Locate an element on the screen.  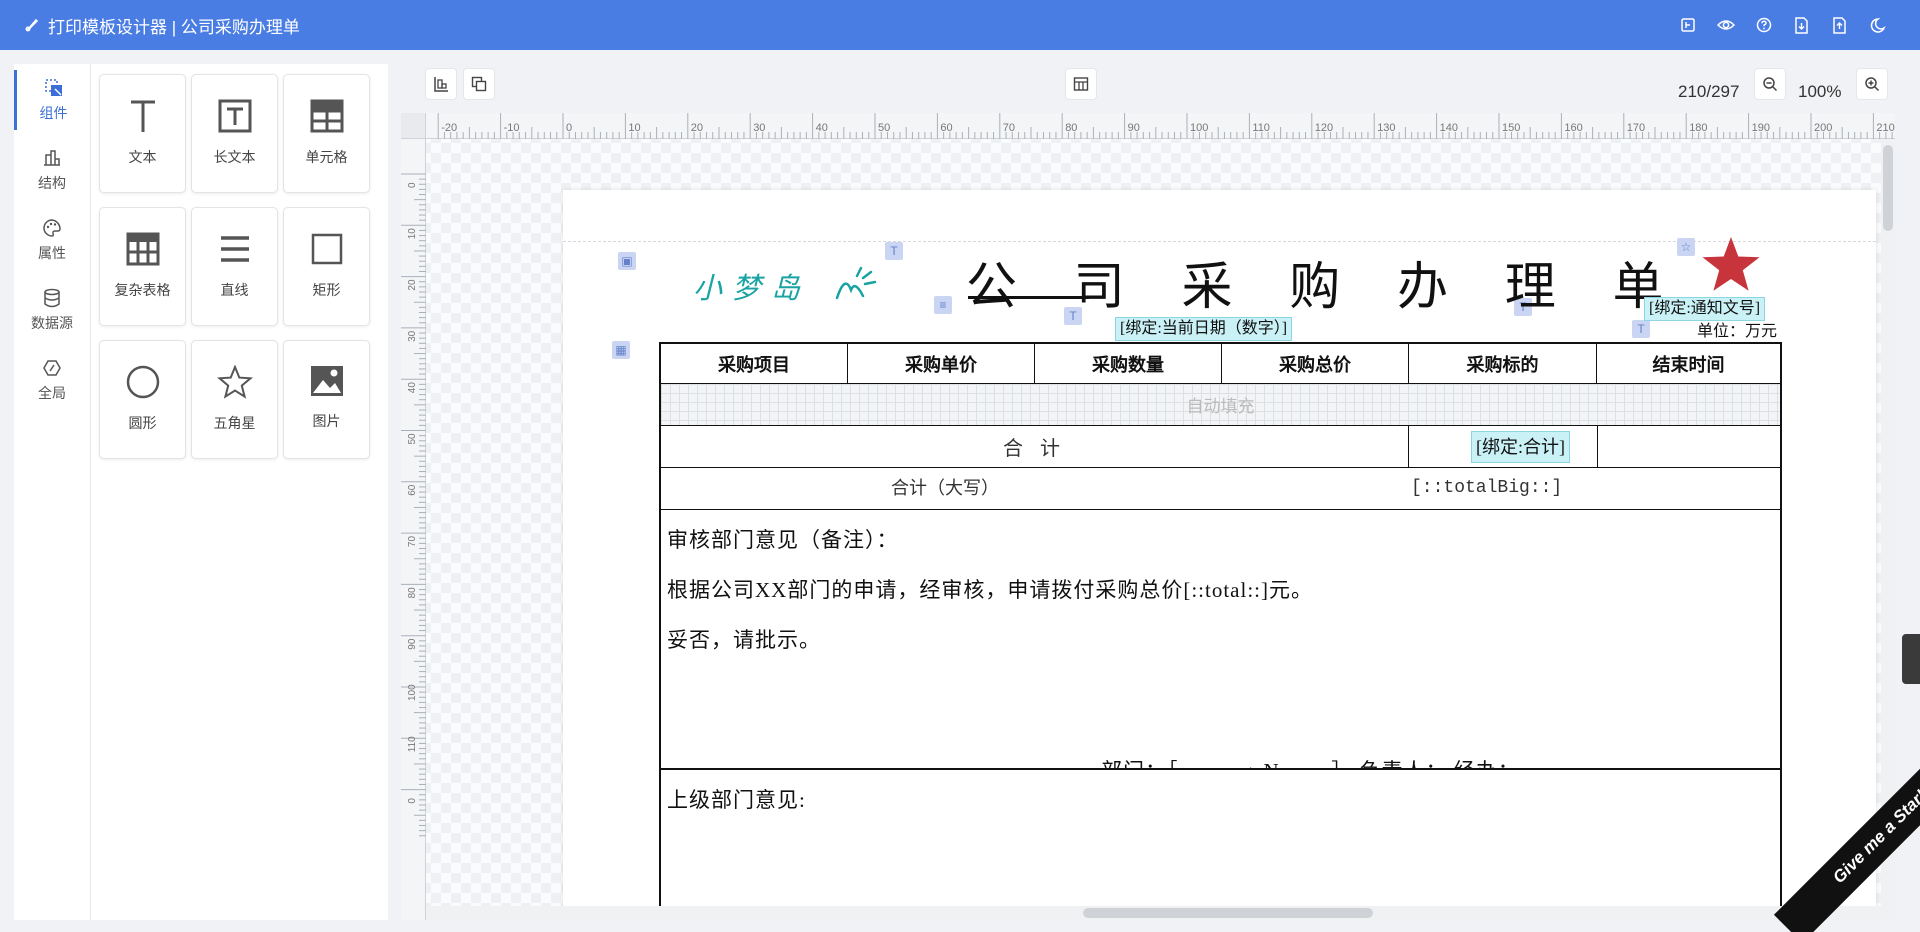
tool-text: 文本 is located at coordinates (142, 133).